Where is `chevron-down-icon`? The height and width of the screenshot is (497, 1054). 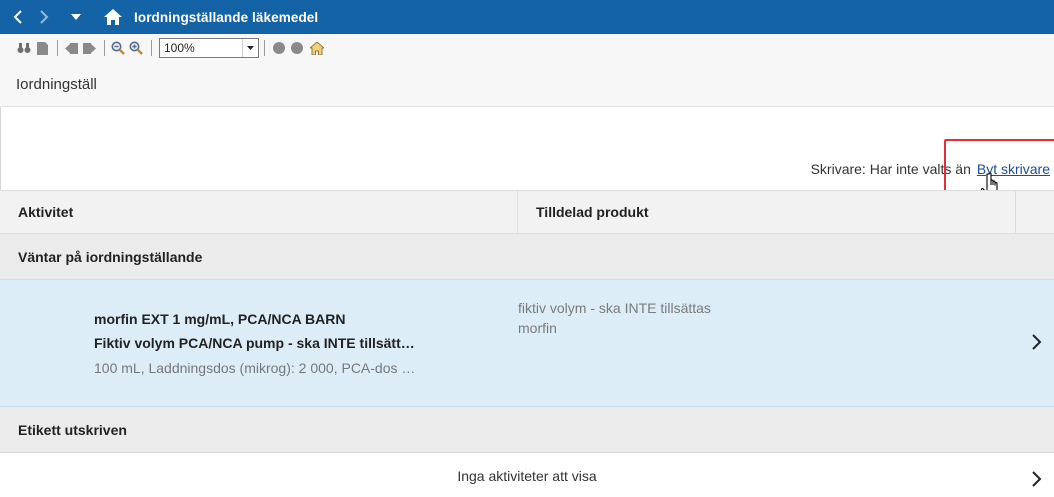 chevron-down-icon is located at coordinates (250, 48).